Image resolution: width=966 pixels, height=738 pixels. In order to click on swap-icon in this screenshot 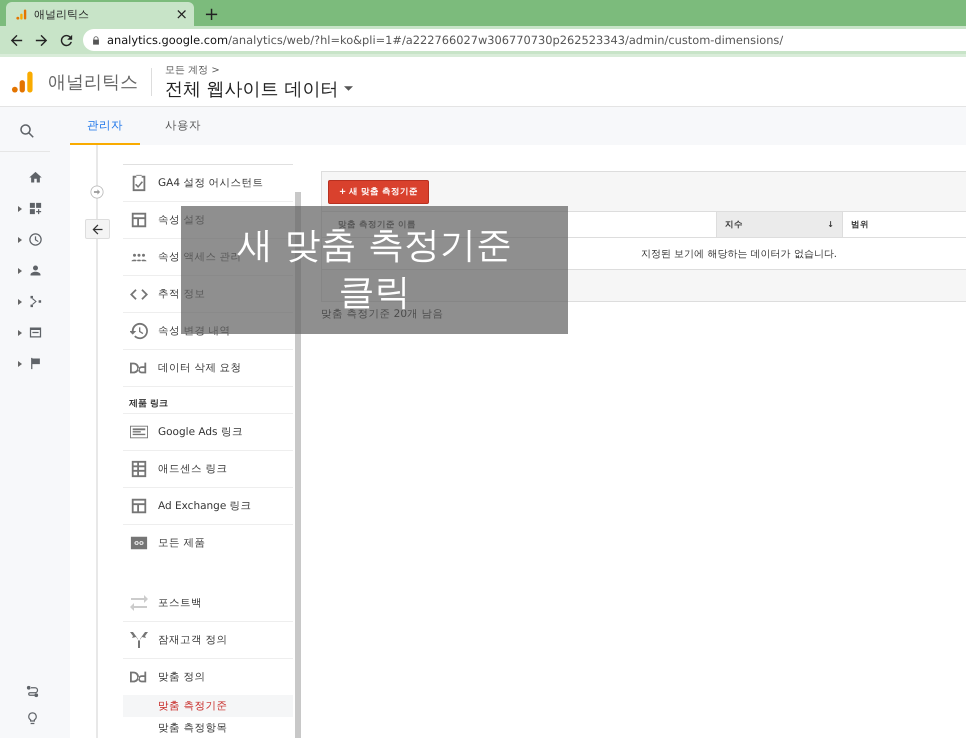, I will do `click(139, 603)`.